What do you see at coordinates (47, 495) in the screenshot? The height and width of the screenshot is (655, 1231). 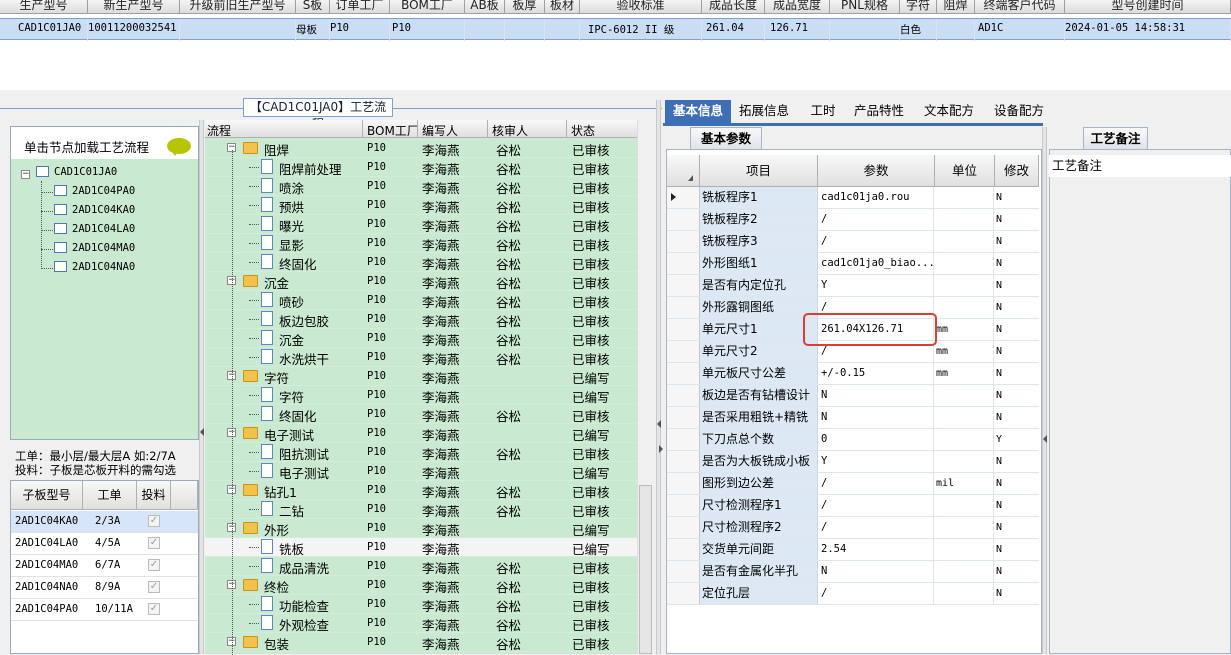 I see `column-header: 子板型号` at bounding box center [47, 495].